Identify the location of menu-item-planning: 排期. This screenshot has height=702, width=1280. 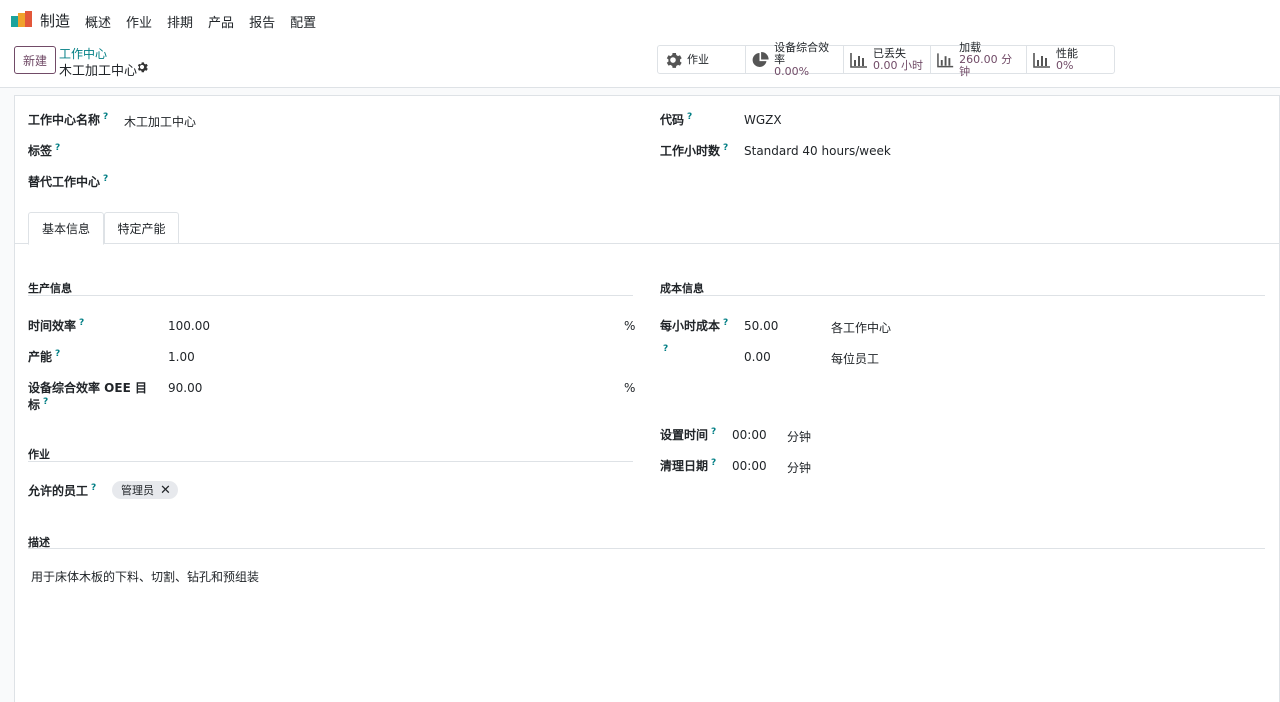
(180, 21).